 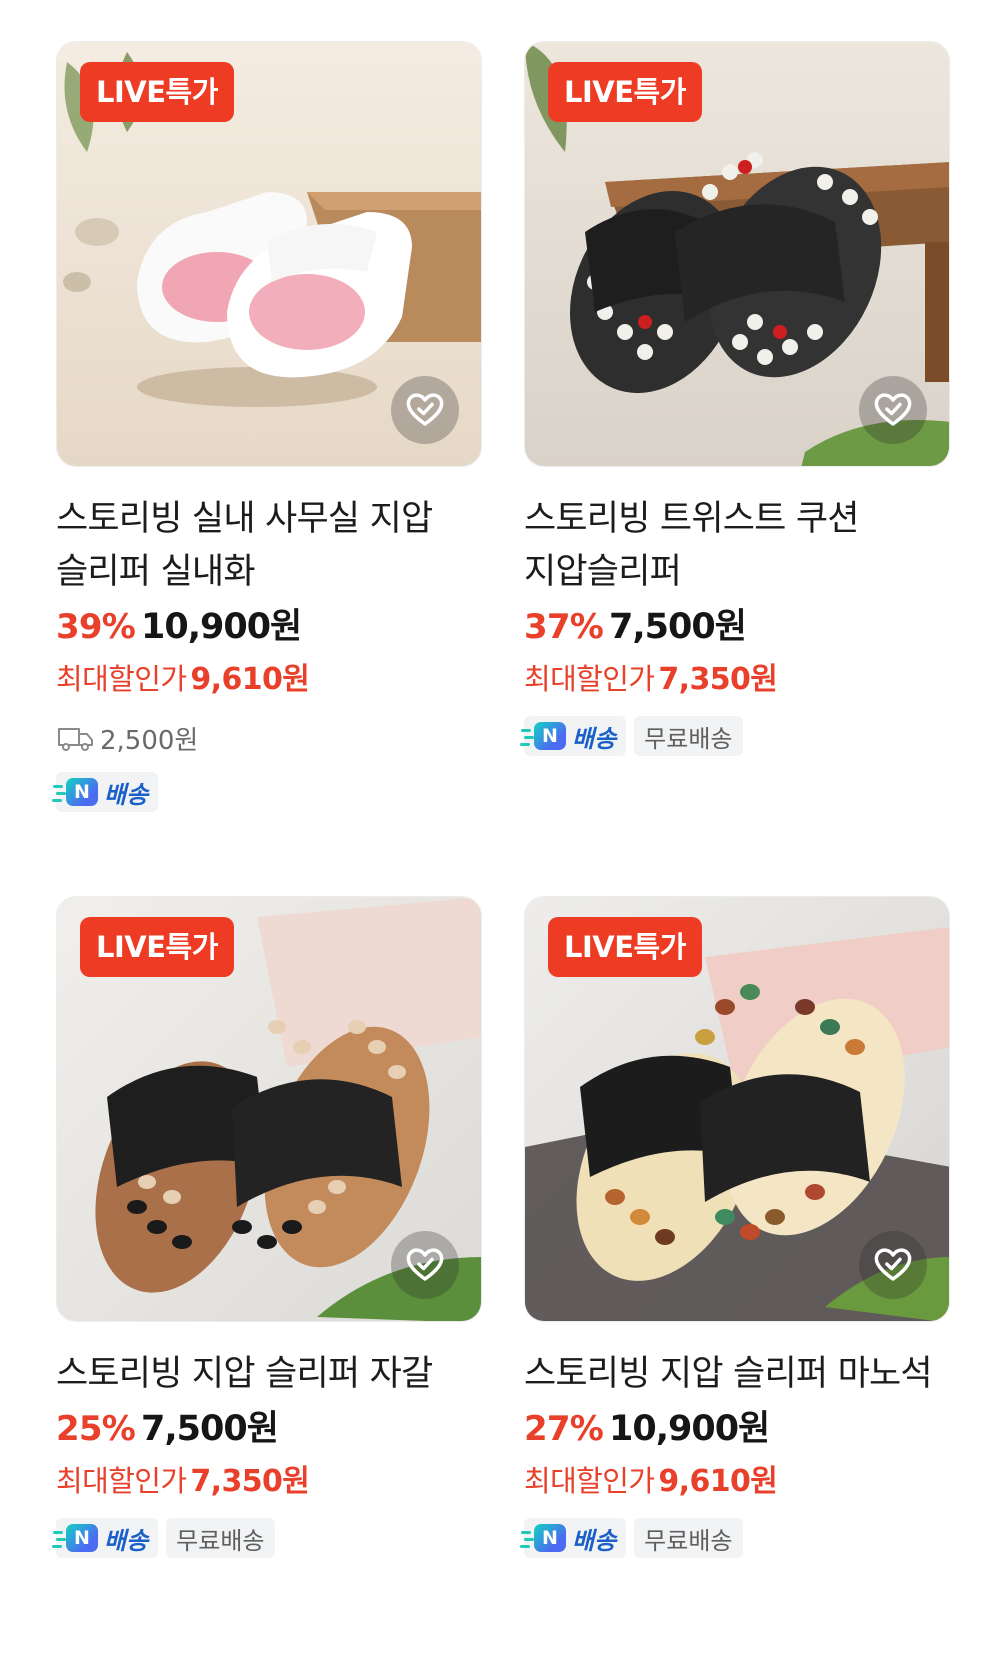 I want to click on shipping-fee-value: 2,500원, so click(x=149, y=740).